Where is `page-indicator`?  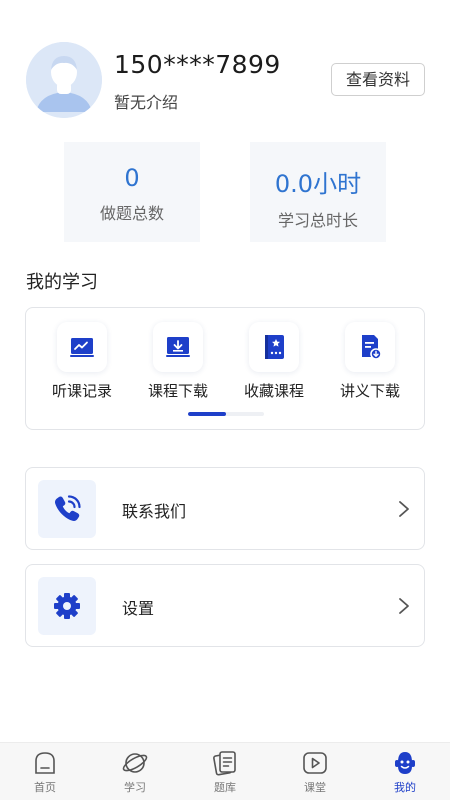
page-indicator is located at coordinates (226, 414).